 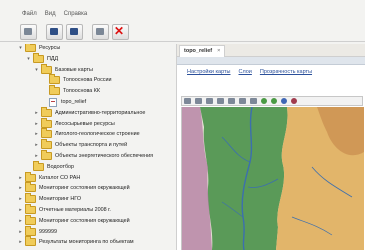 What do you see at coordinates (209, 72) in the screenshot?
I see `link-map-settings: Настройки карты` at bounding box center [209, 72].